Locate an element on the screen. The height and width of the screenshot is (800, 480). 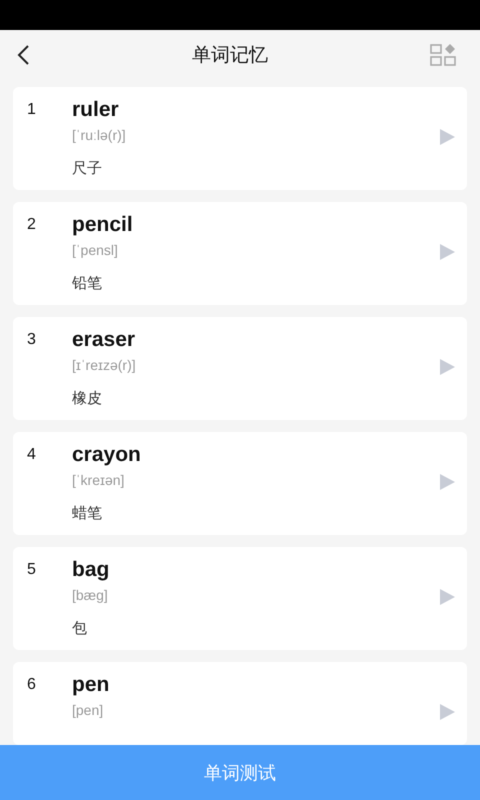
phonetic-text: [ˈpensl] is located at coordinates (95, 250).